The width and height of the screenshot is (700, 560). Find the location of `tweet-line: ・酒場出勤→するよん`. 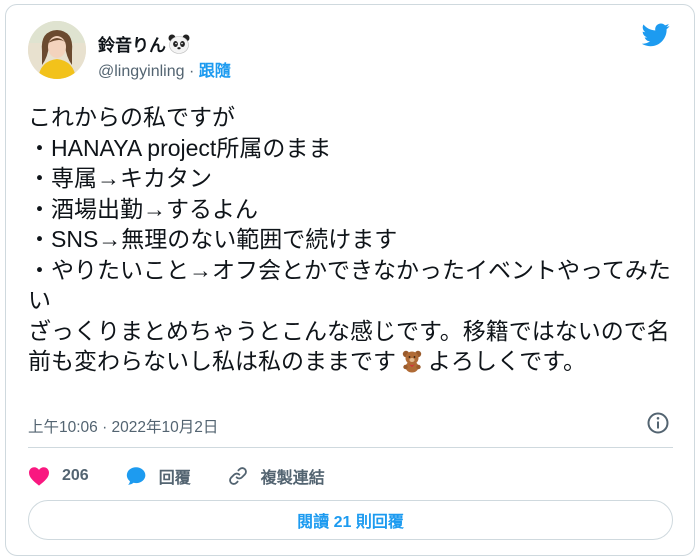

tweet-line: ・酒場出勤→するよん is located at coordinates (143, 208).